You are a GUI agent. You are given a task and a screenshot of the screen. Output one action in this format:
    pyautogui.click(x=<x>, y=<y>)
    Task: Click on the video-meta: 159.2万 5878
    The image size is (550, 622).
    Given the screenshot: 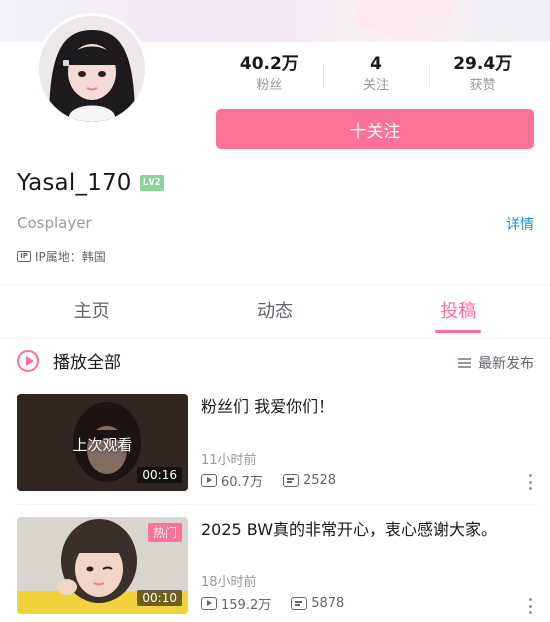 What is the action you would take?
    pyautogui.click(x=282, y=603)
    